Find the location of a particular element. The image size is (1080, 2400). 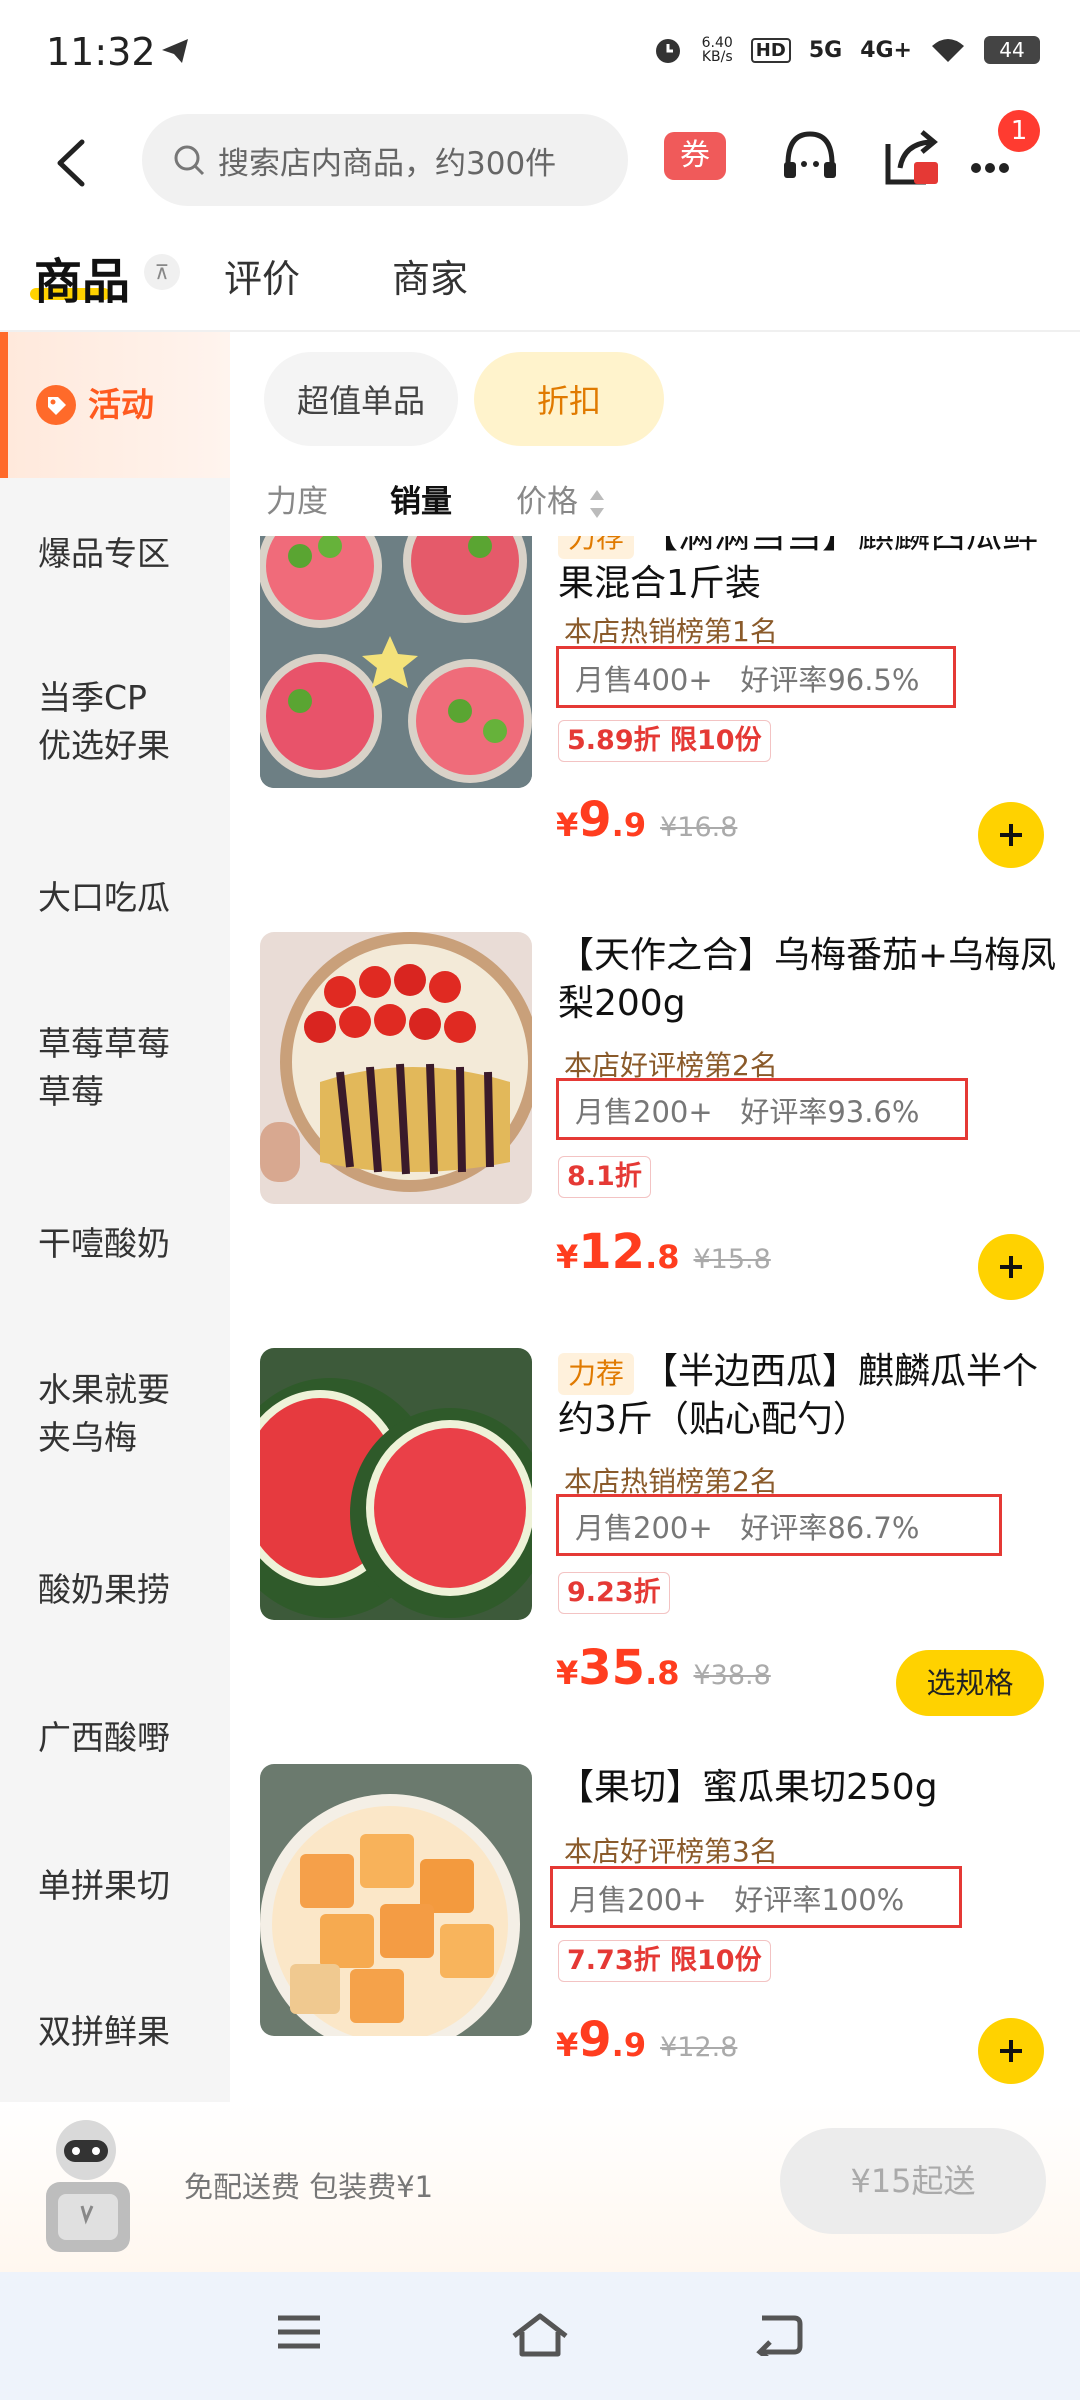

product-stats: 月售200+ 好评率100% is located at coordinates (756, 1897).